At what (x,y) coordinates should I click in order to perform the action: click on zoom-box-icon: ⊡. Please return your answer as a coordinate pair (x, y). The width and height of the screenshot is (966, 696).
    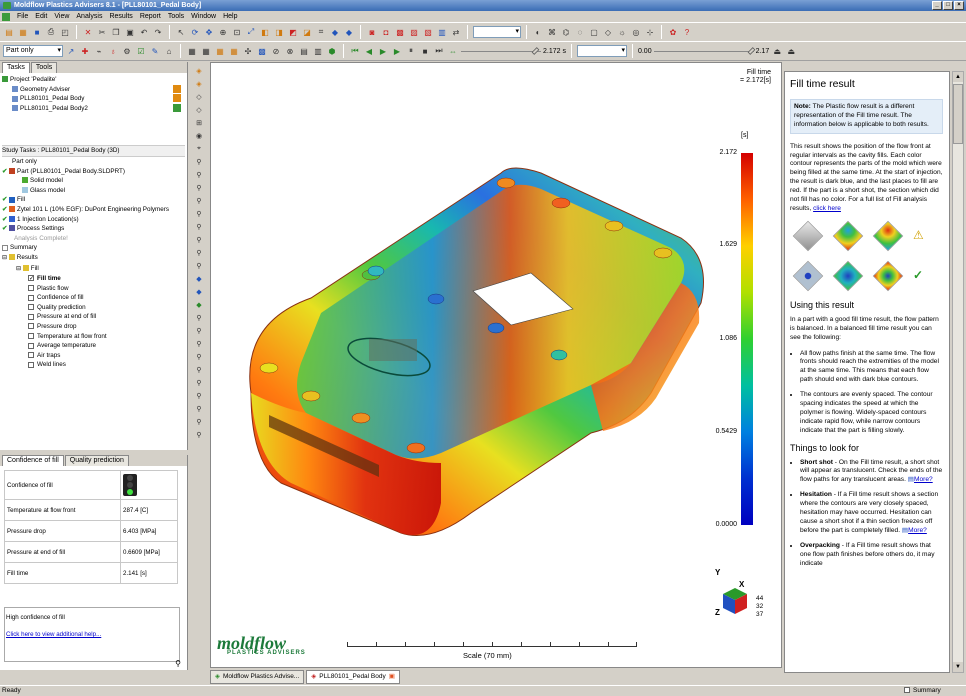
    Looking at the image, I should click on (237, 32).